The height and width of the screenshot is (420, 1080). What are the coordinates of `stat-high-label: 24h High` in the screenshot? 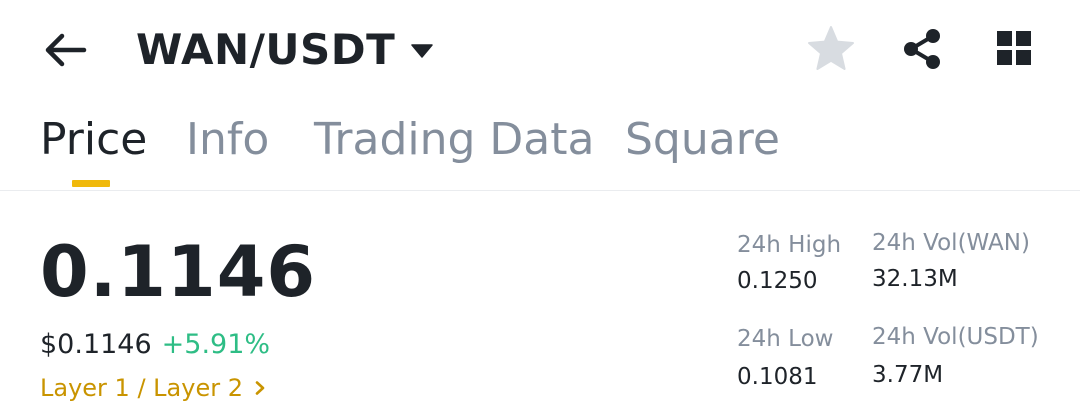 It's located at (789, 245).